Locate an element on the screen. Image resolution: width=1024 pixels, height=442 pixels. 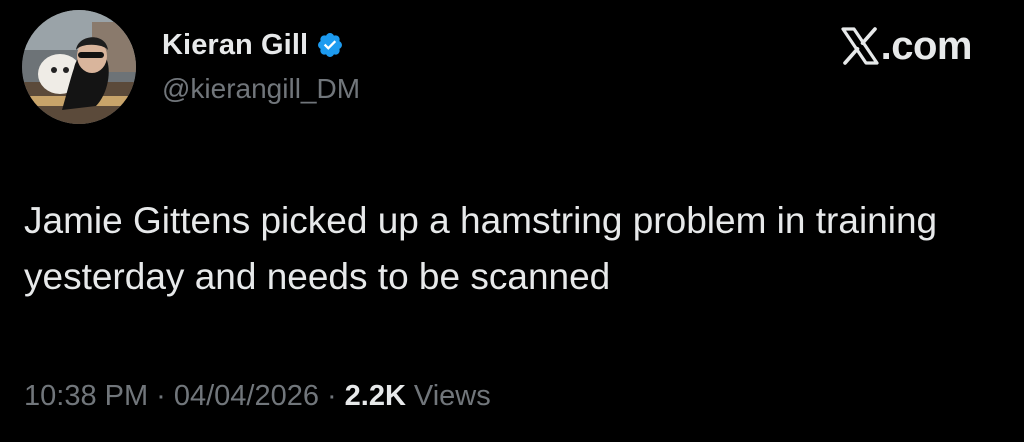
tweet-time: 10:38 PM is located at coordinates (86, 396).